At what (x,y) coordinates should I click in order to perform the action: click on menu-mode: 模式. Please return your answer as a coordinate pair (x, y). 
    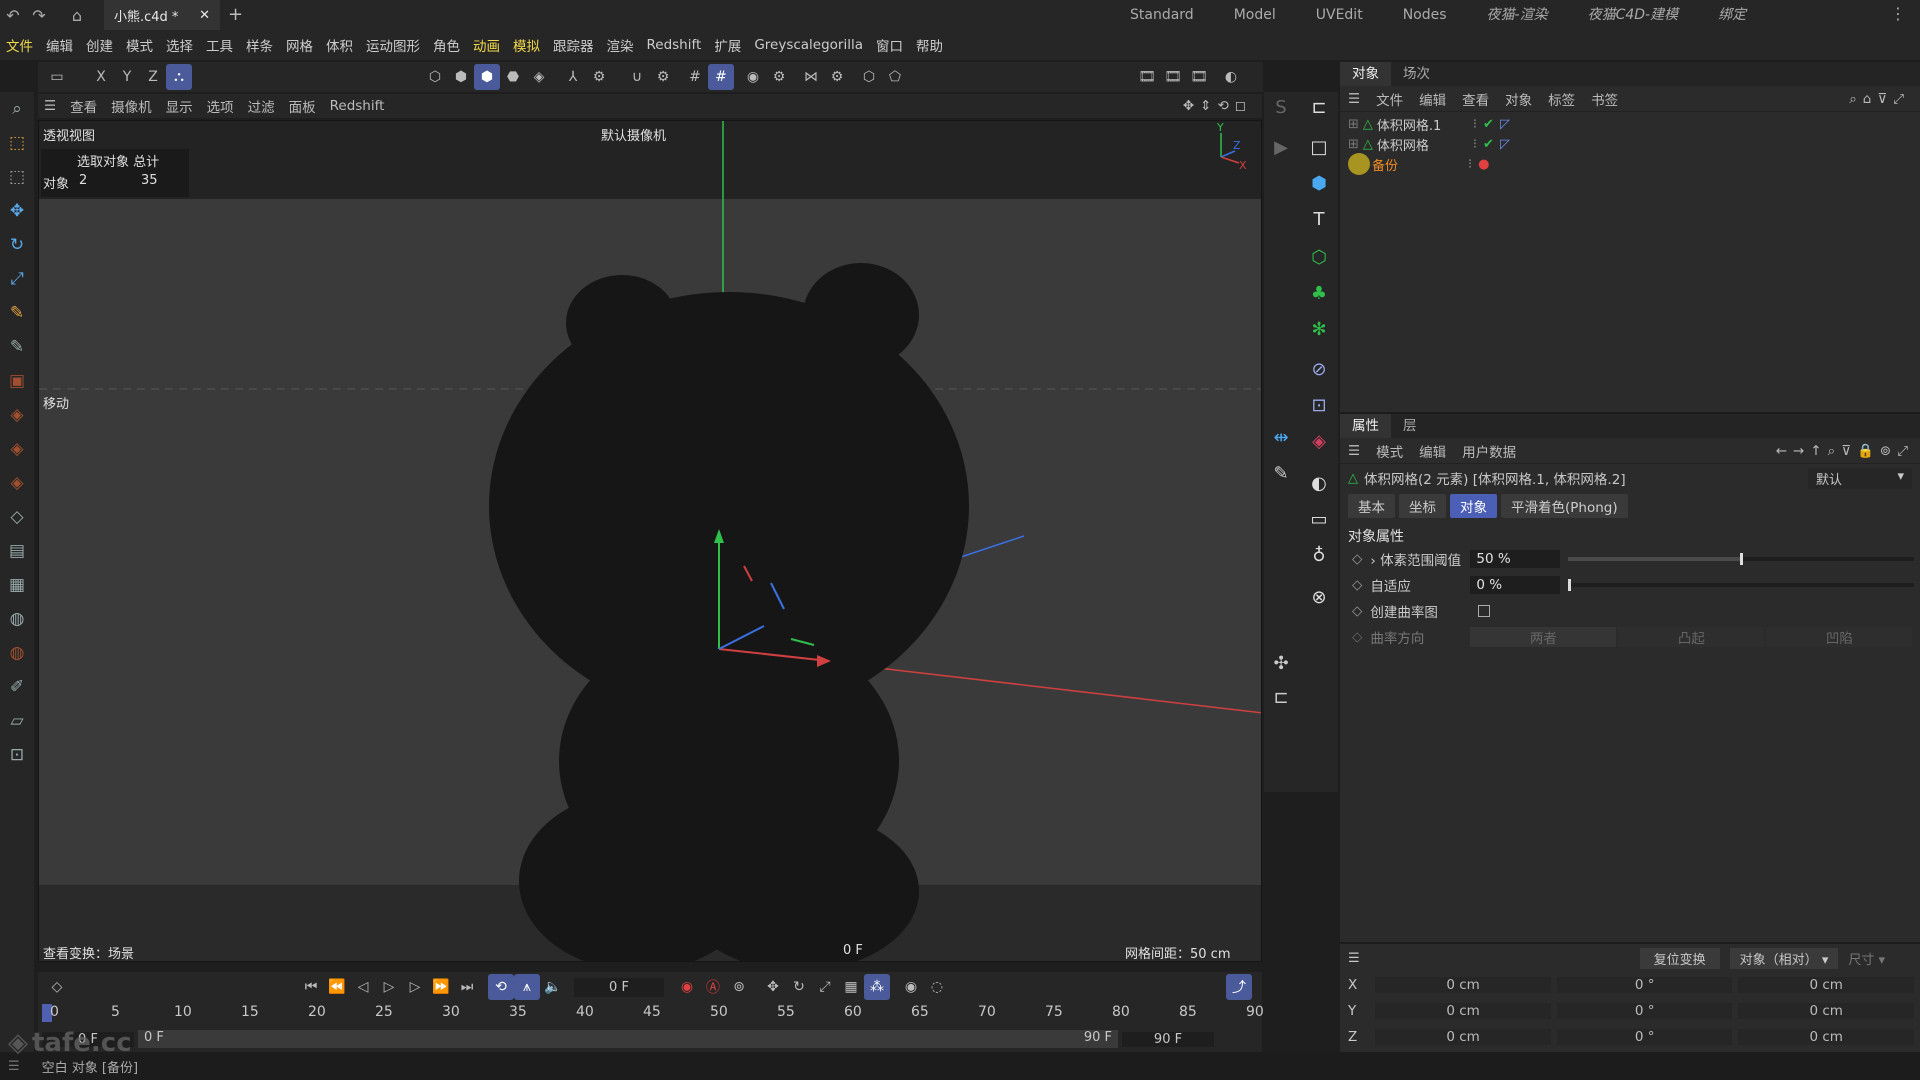
    Looking at the image, I should click on (139, 45).